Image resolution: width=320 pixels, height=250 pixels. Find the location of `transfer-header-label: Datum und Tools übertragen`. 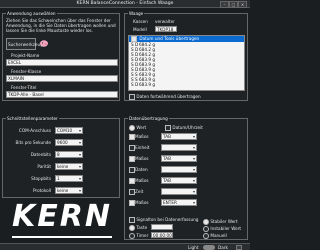

transfer-header-label: Datum und Tools übertragen is located at coordinates (169, 38).